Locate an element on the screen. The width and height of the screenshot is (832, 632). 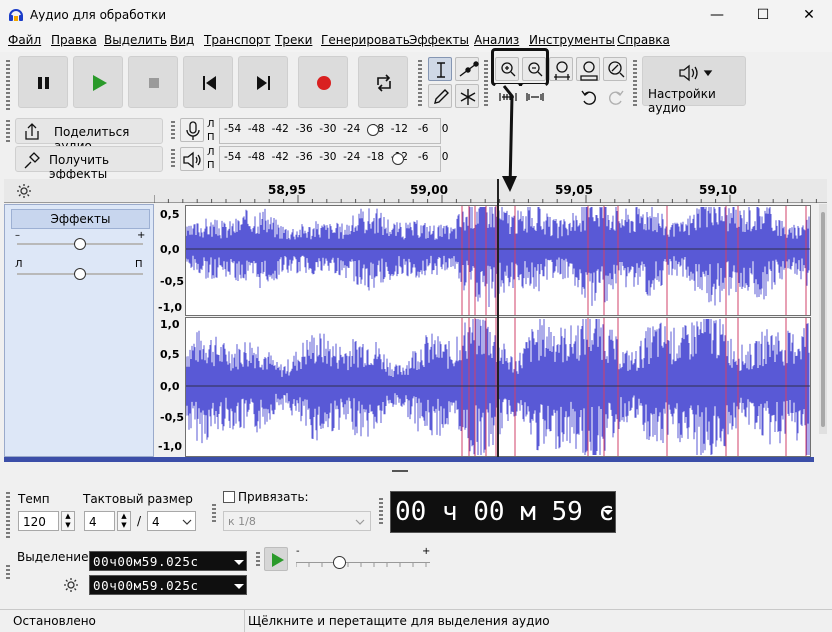
selection-label: Выделение is located at coordinates (53, 557).